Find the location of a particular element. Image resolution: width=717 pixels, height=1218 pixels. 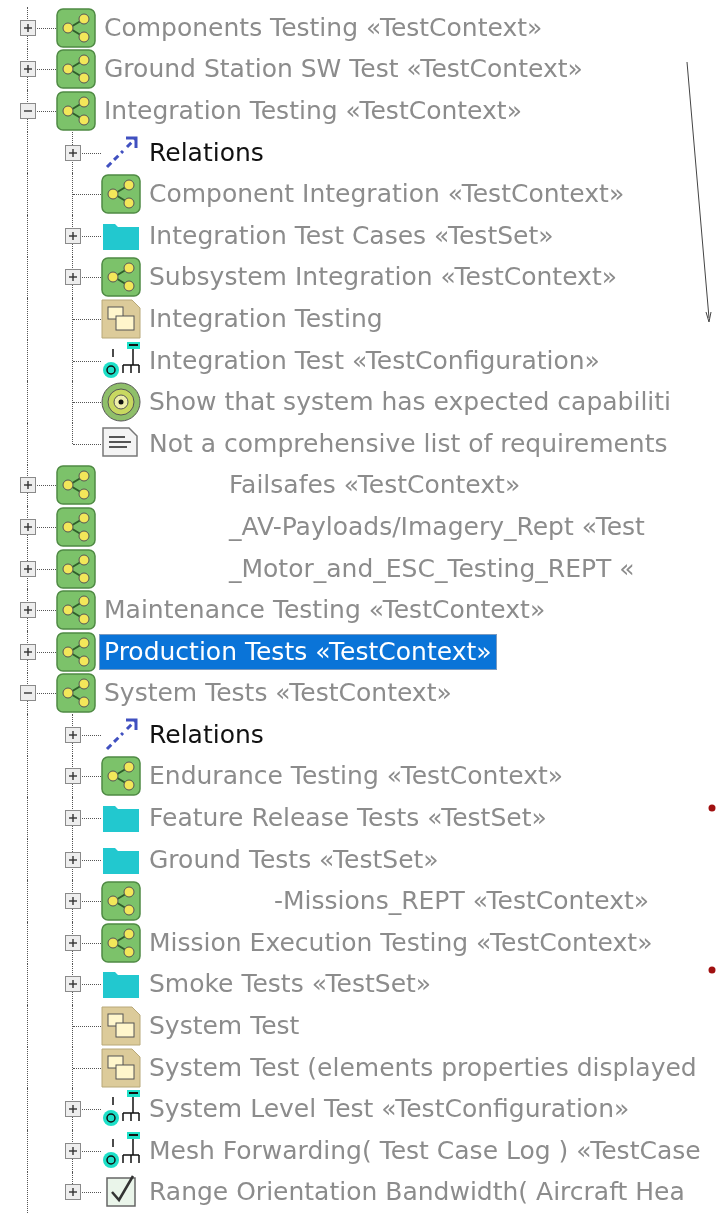

tree-item-label: System Test (elements properties displayed is located at coordinates (423, 1067).